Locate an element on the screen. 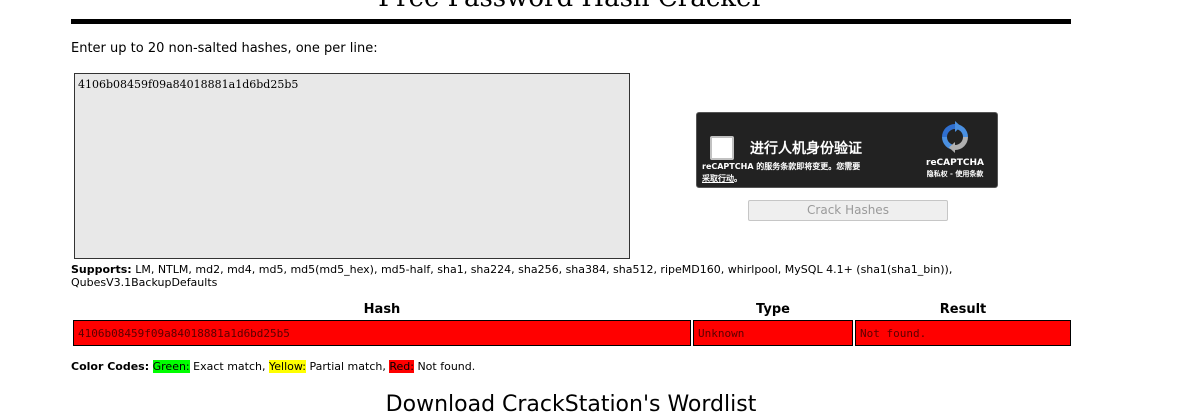 Image resolution: width=1187 pixels, height=418 pixels. legend-red-text: Not found. is located at coordinates (446, 366).